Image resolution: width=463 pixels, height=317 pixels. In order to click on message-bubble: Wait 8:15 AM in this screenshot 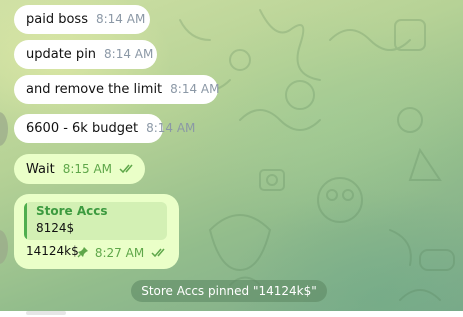, I will do `click(79, 169)`.